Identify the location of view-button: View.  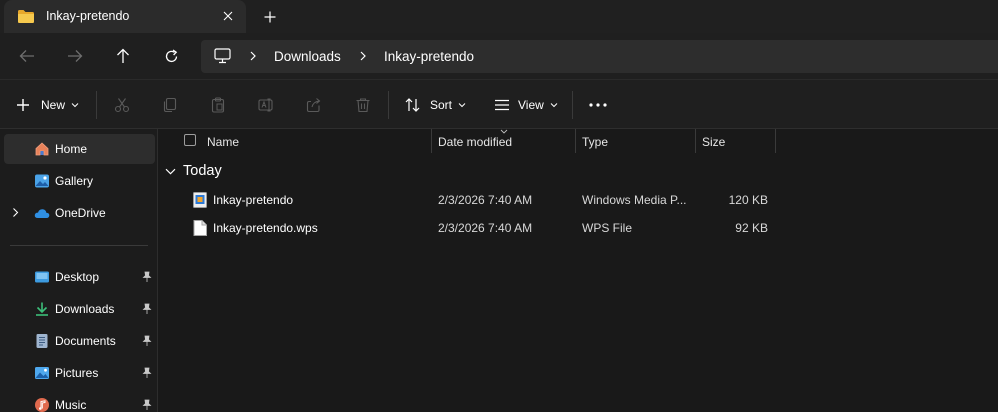
(526, 105).